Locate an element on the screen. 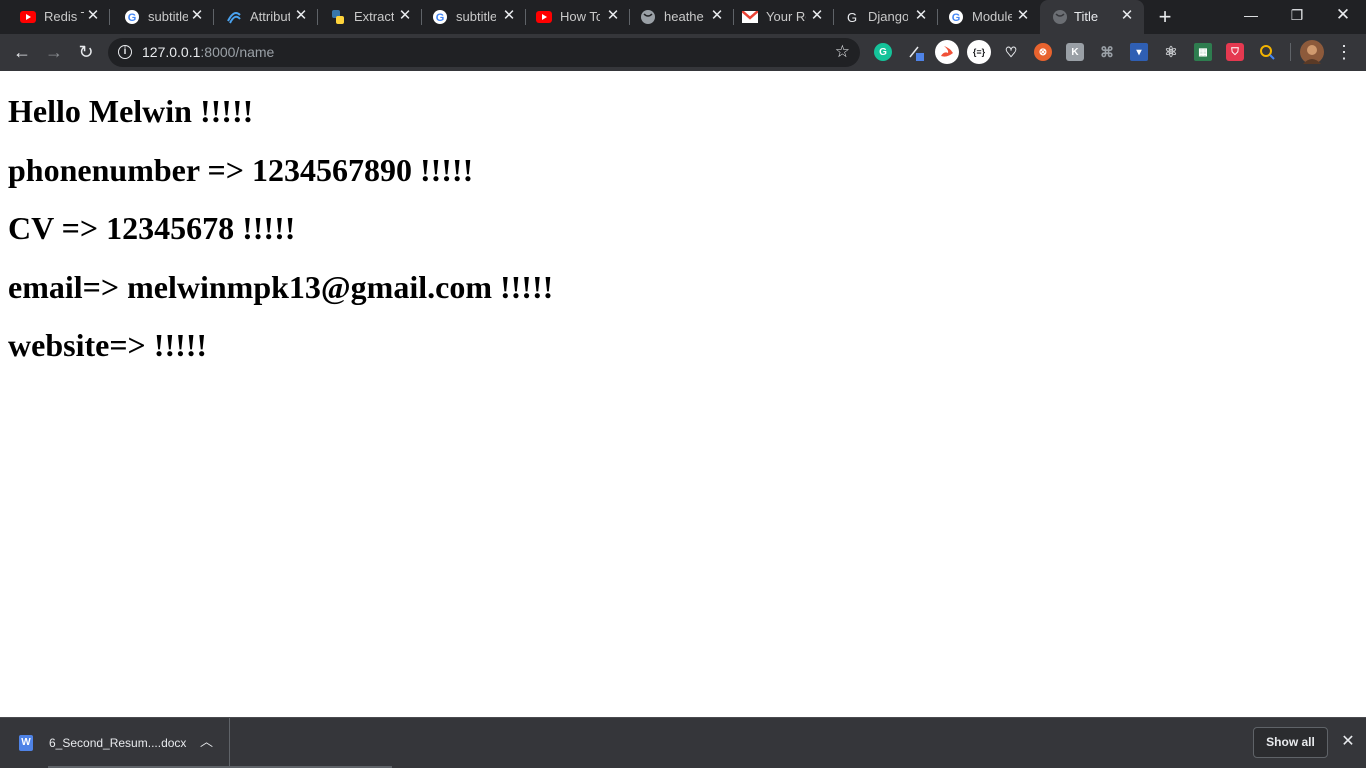 Image resolution: width=1366 pixels, height=768 pixels. url-text: 127.0.0.1:8000/name is located at coordinates (208, 52).